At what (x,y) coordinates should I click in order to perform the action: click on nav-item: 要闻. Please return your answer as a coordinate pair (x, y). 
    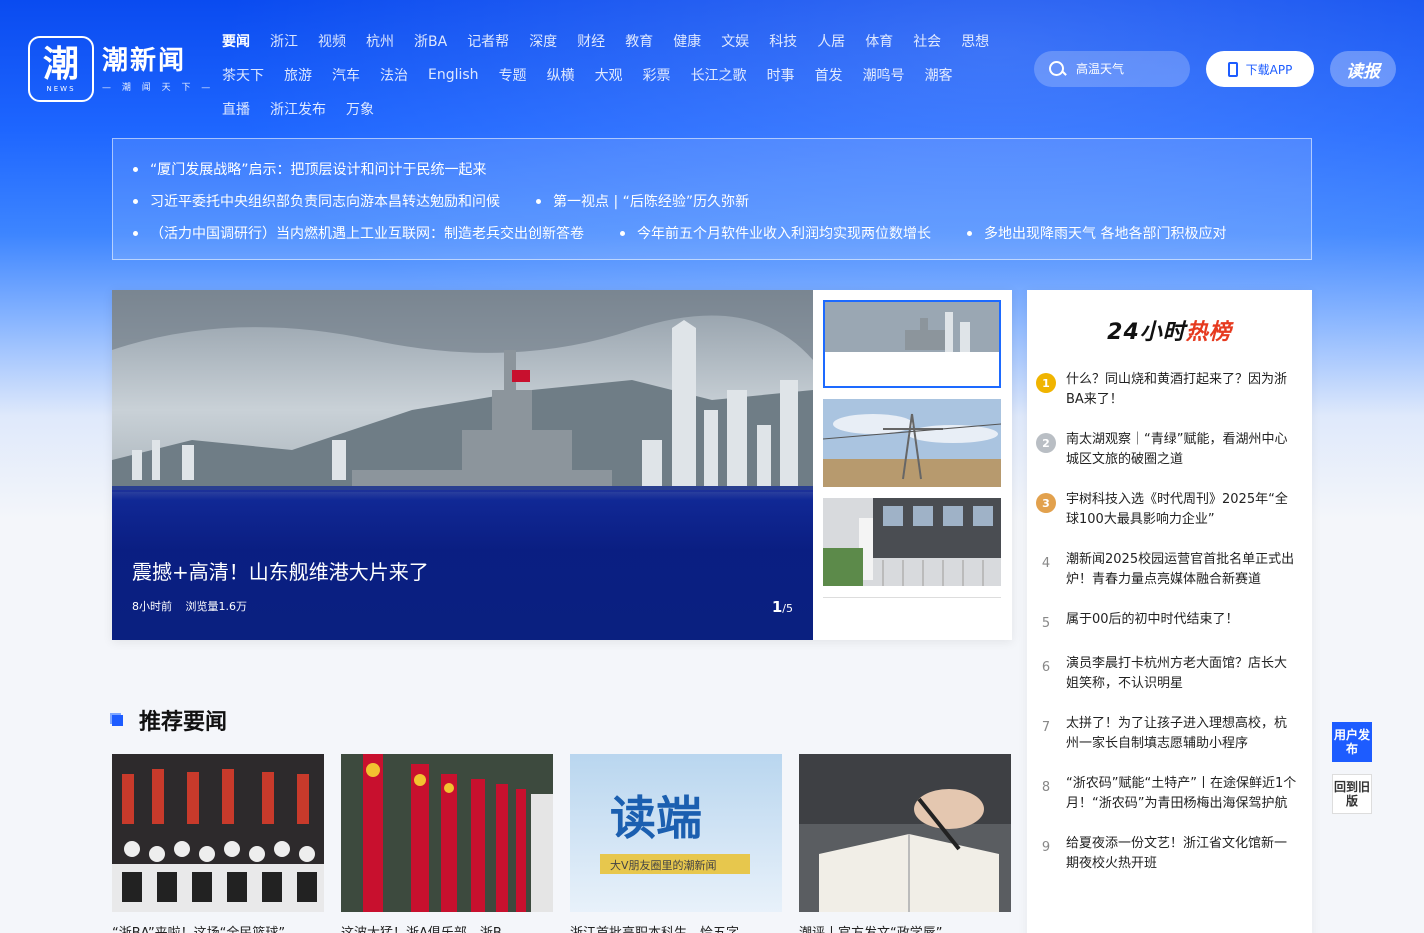
    Looking at the image, I should click on (236, 41).